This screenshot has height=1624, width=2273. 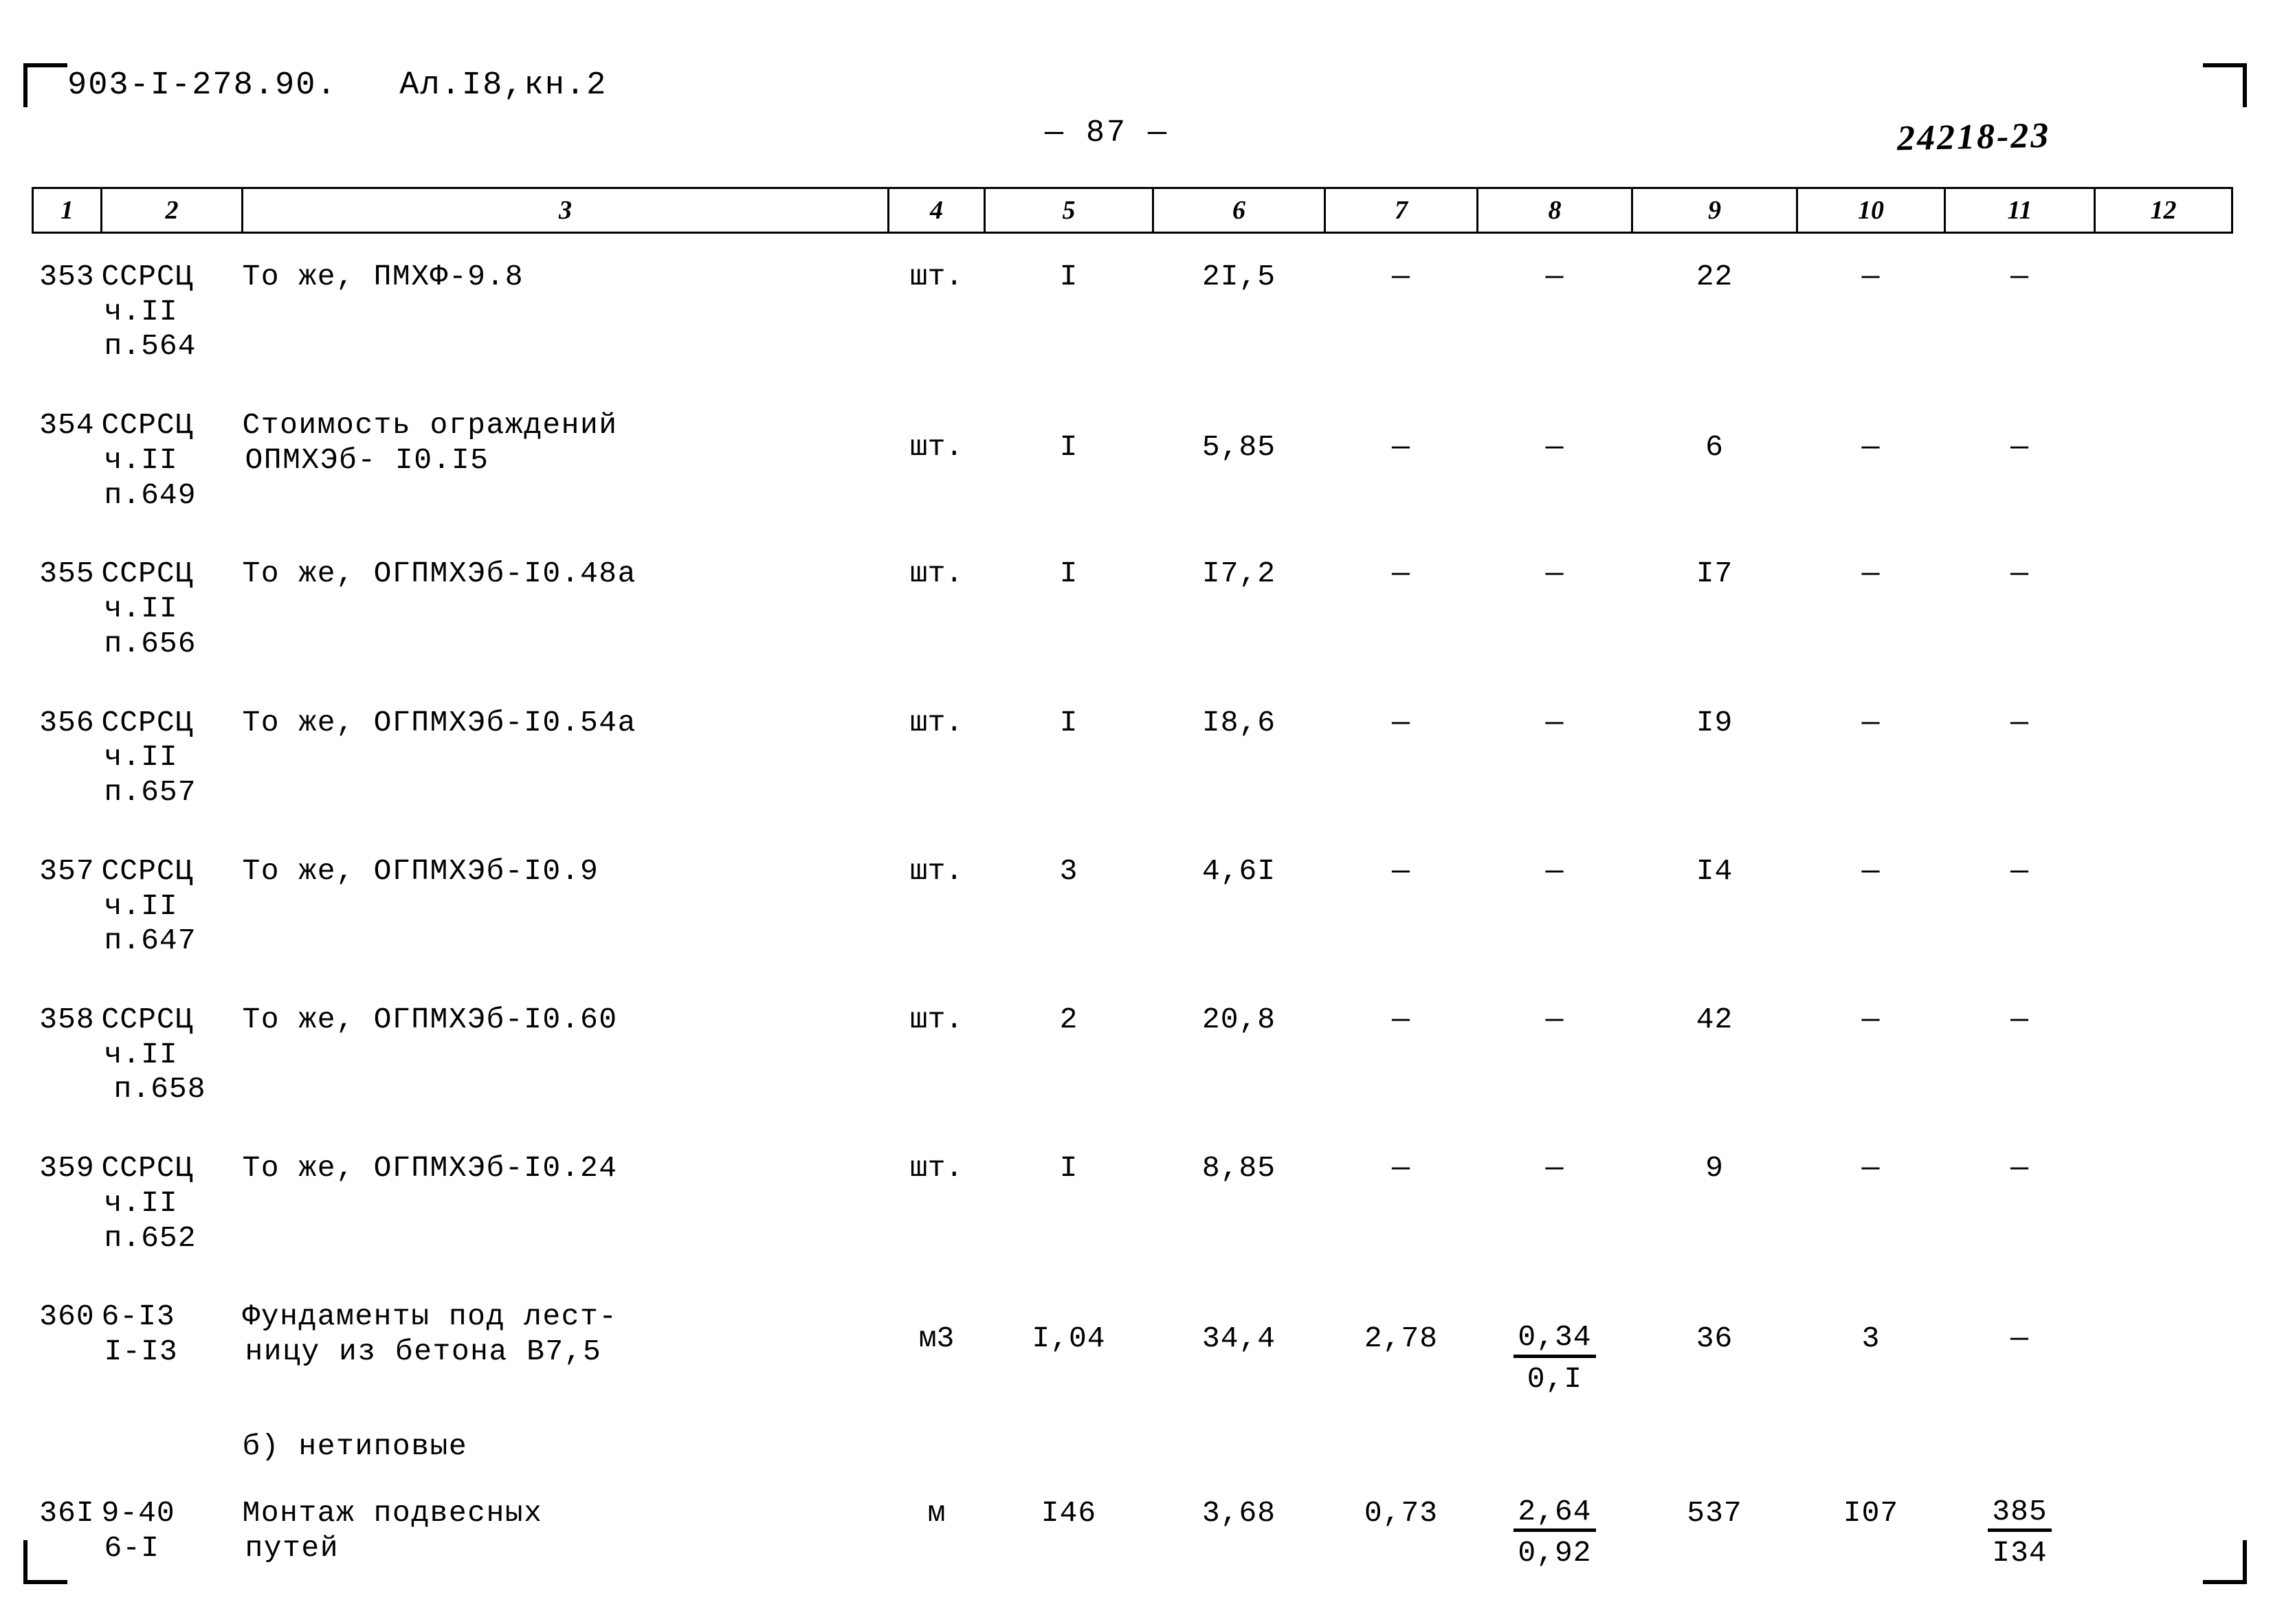 What do you see at coordinates (2163, 210) in the screenshot?
I see `col-number-12: 12` at bounding box center [2163, 210].